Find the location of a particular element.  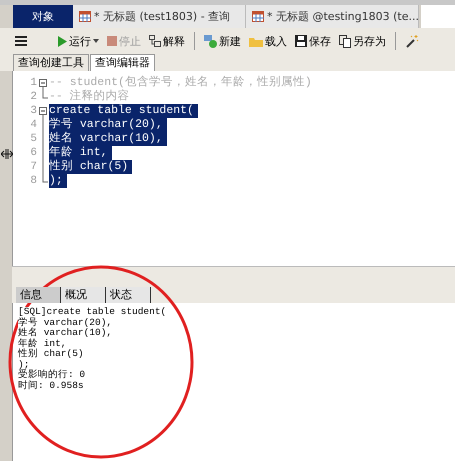

saveas-button: 另存为 is located at coordinates (362, 41).